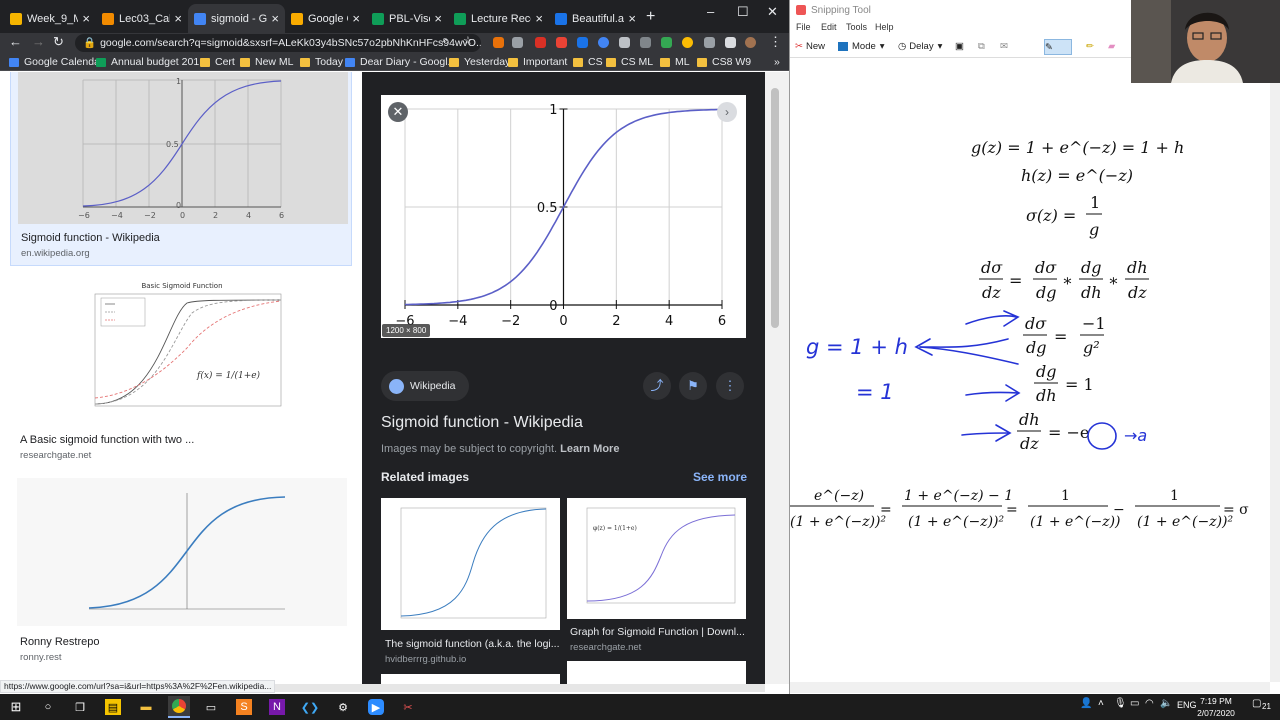 The width and height of the screenshot is (1280, 720). I want to click on zoom-icon: ▶, so click(376, 707).